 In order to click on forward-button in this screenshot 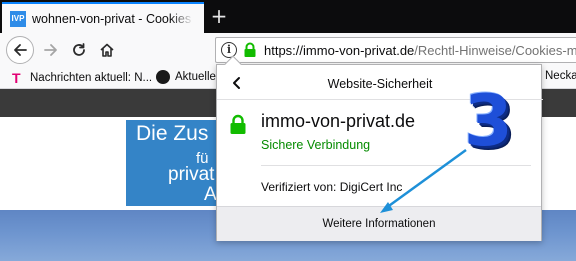, I will do `click(51, 50)`.